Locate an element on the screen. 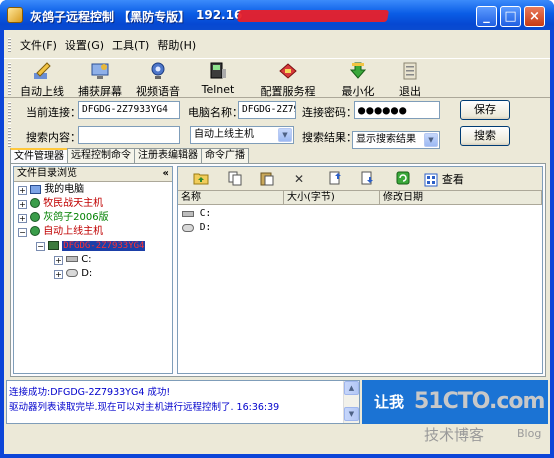 The image size is (554, 458). search-button: 搜索 is located at coordinates (485, 136).